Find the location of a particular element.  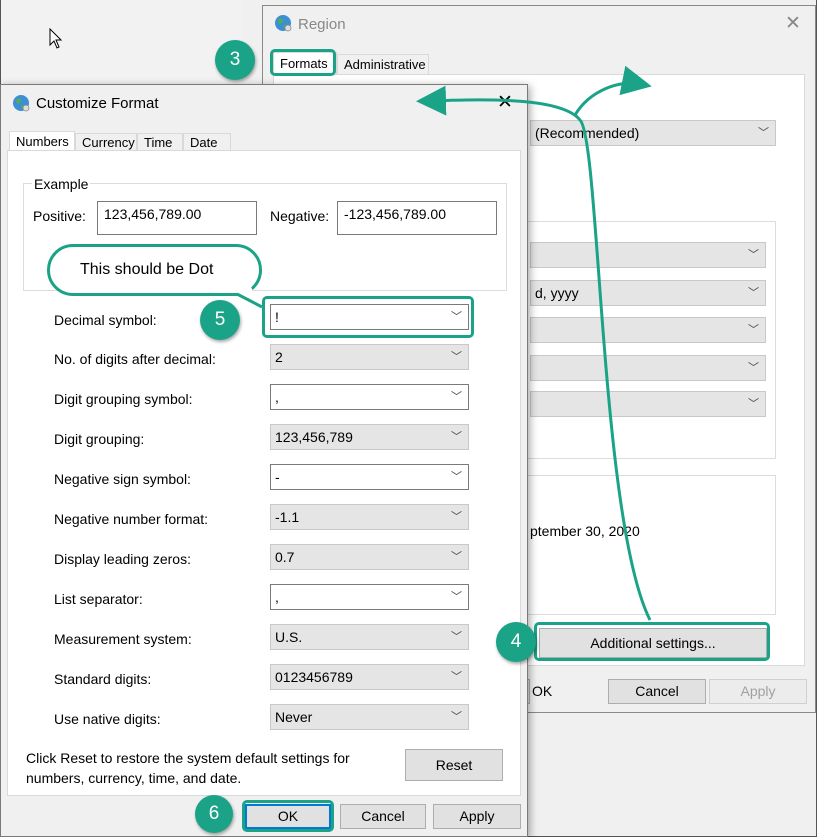

step-6-badge: 6 is located at coordinates (214, 814).